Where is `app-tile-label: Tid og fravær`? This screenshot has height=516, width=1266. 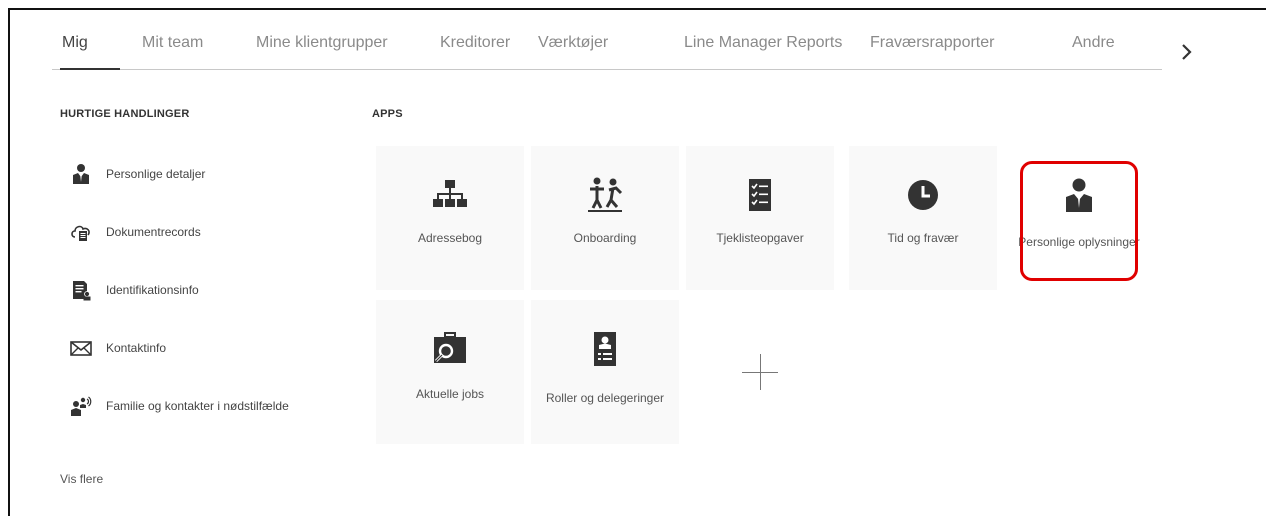 app-tile-label: Tid og fravær is located at coordinates (923, 238).